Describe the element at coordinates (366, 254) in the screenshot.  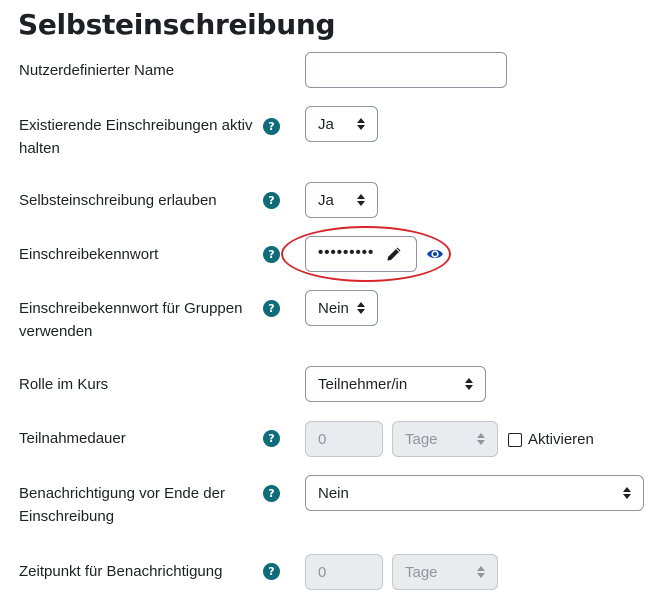
I see `highlight-ellipse` at that location.